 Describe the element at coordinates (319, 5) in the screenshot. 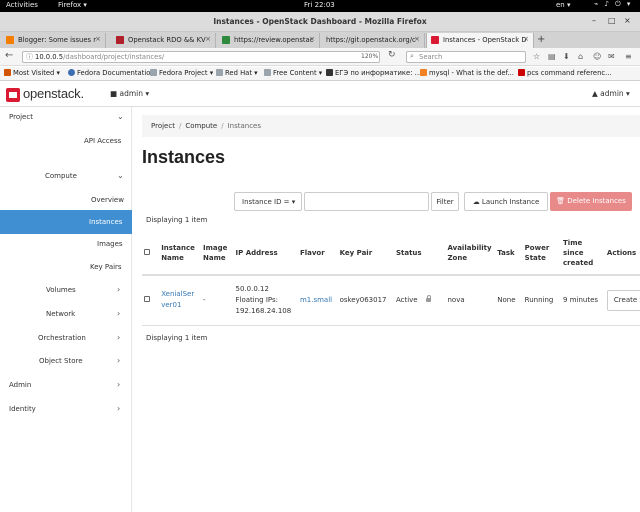

I see `clock: Fri 22:03` at that location.